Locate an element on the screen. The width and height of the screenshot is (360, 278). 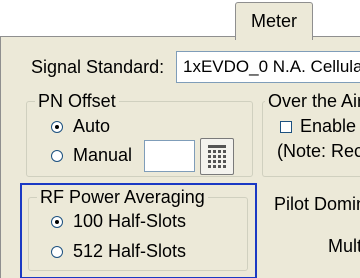
pilot-dominance-label: Pilot Domin is located at coordinates (317, 204).